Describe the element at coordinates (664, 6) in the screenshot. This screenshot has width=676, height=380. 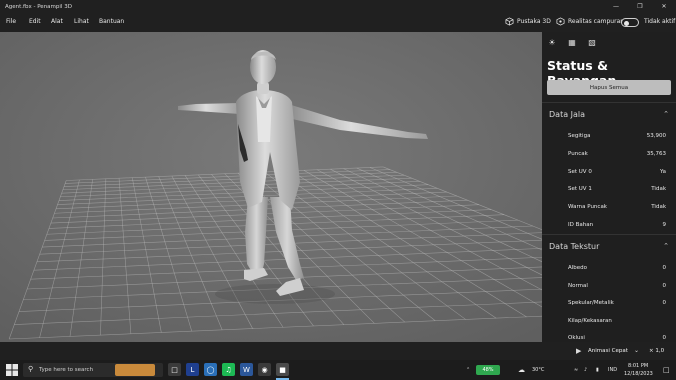
I see `close-button: ✕` at that location.